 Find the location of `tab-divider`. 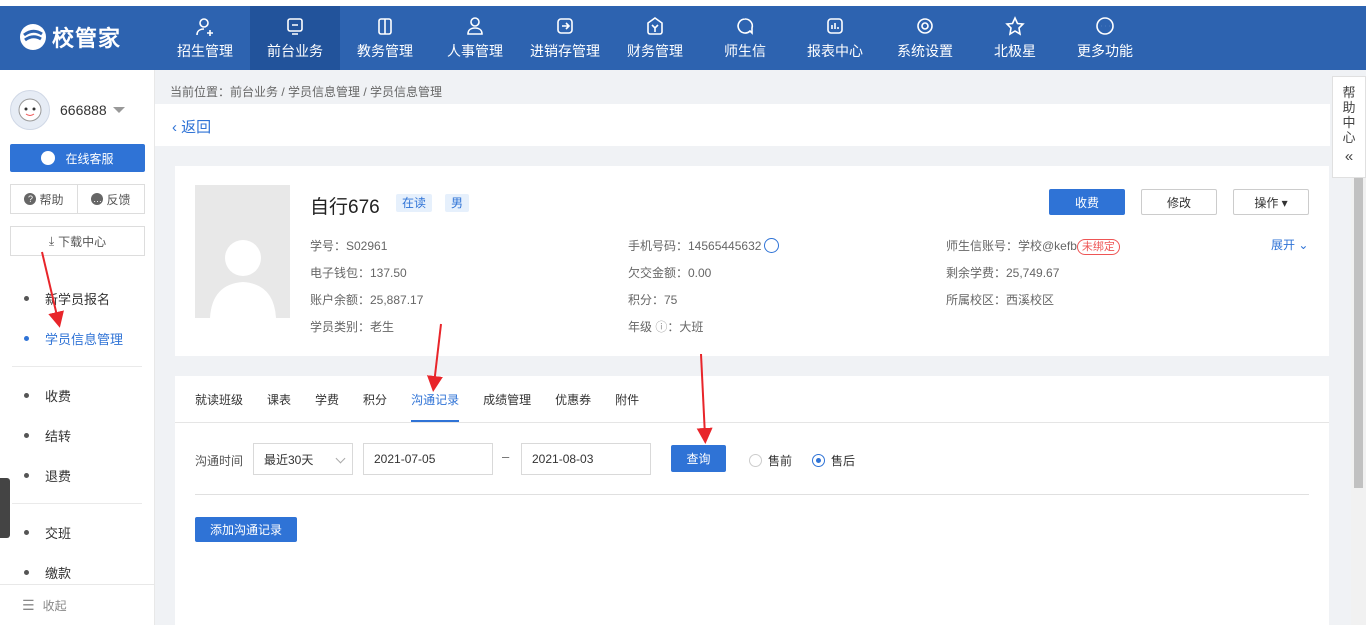

tab-divider is located at coordinates (752, 422).